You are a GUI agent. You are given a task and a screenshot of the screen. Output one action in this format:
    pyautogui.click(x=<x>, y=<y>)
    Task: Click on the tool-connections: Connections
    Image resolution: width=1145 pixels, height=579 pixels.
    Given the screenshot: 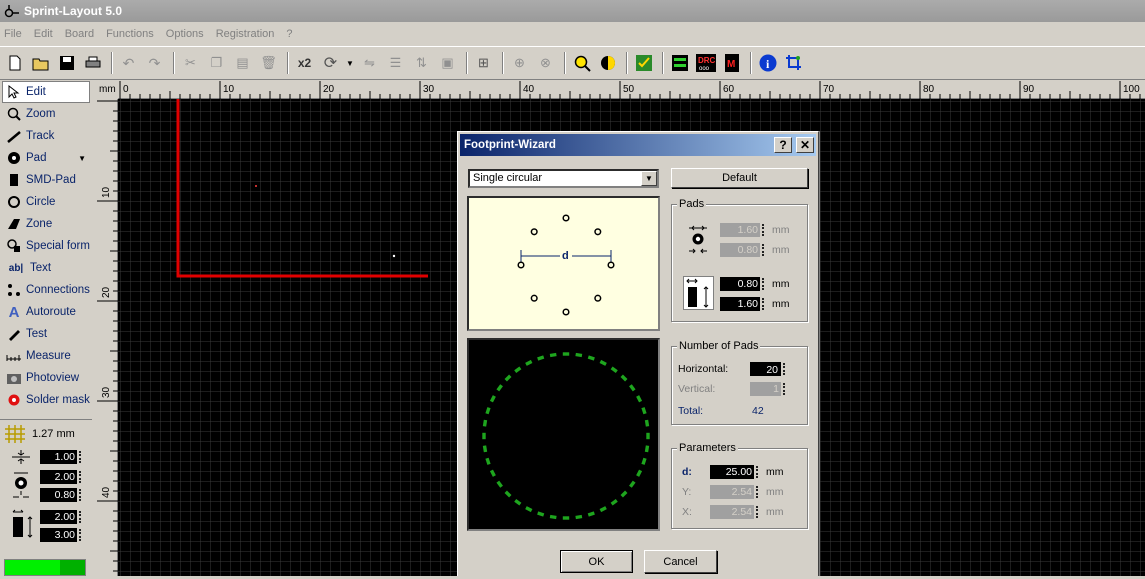 What is the action you would take?
    pyautogui.click(x=46, y=290)
    